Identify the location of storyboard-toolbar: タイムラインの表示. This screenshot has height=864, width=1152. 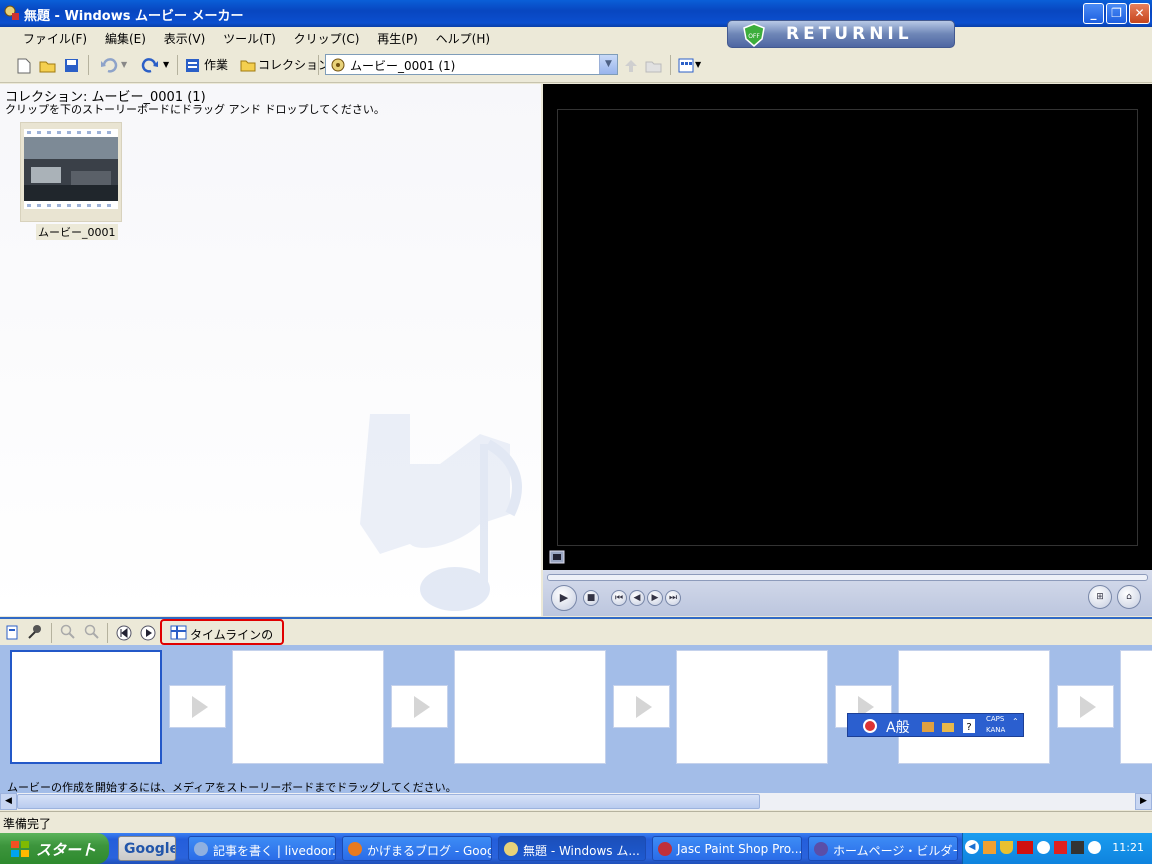
(576, 638).